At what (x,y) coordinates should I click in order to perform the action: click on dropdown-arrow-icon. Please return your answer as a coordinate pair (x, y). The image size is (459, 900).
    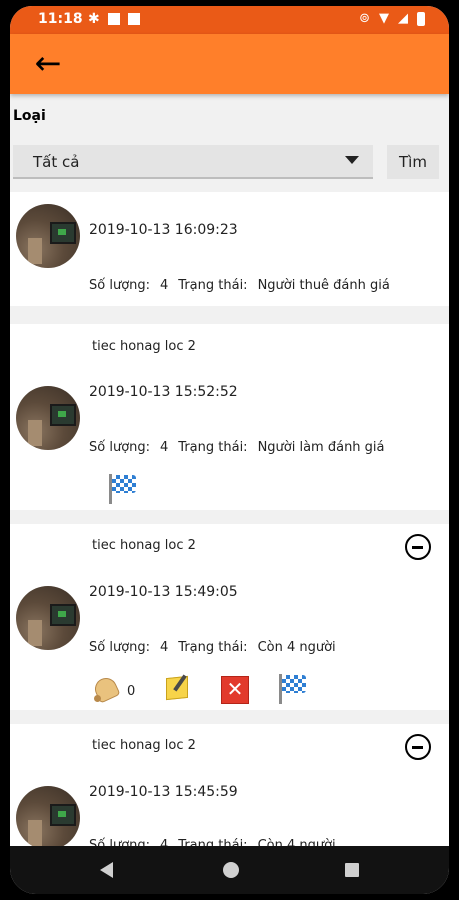
    Looking at the image, I should click on (352, 160).